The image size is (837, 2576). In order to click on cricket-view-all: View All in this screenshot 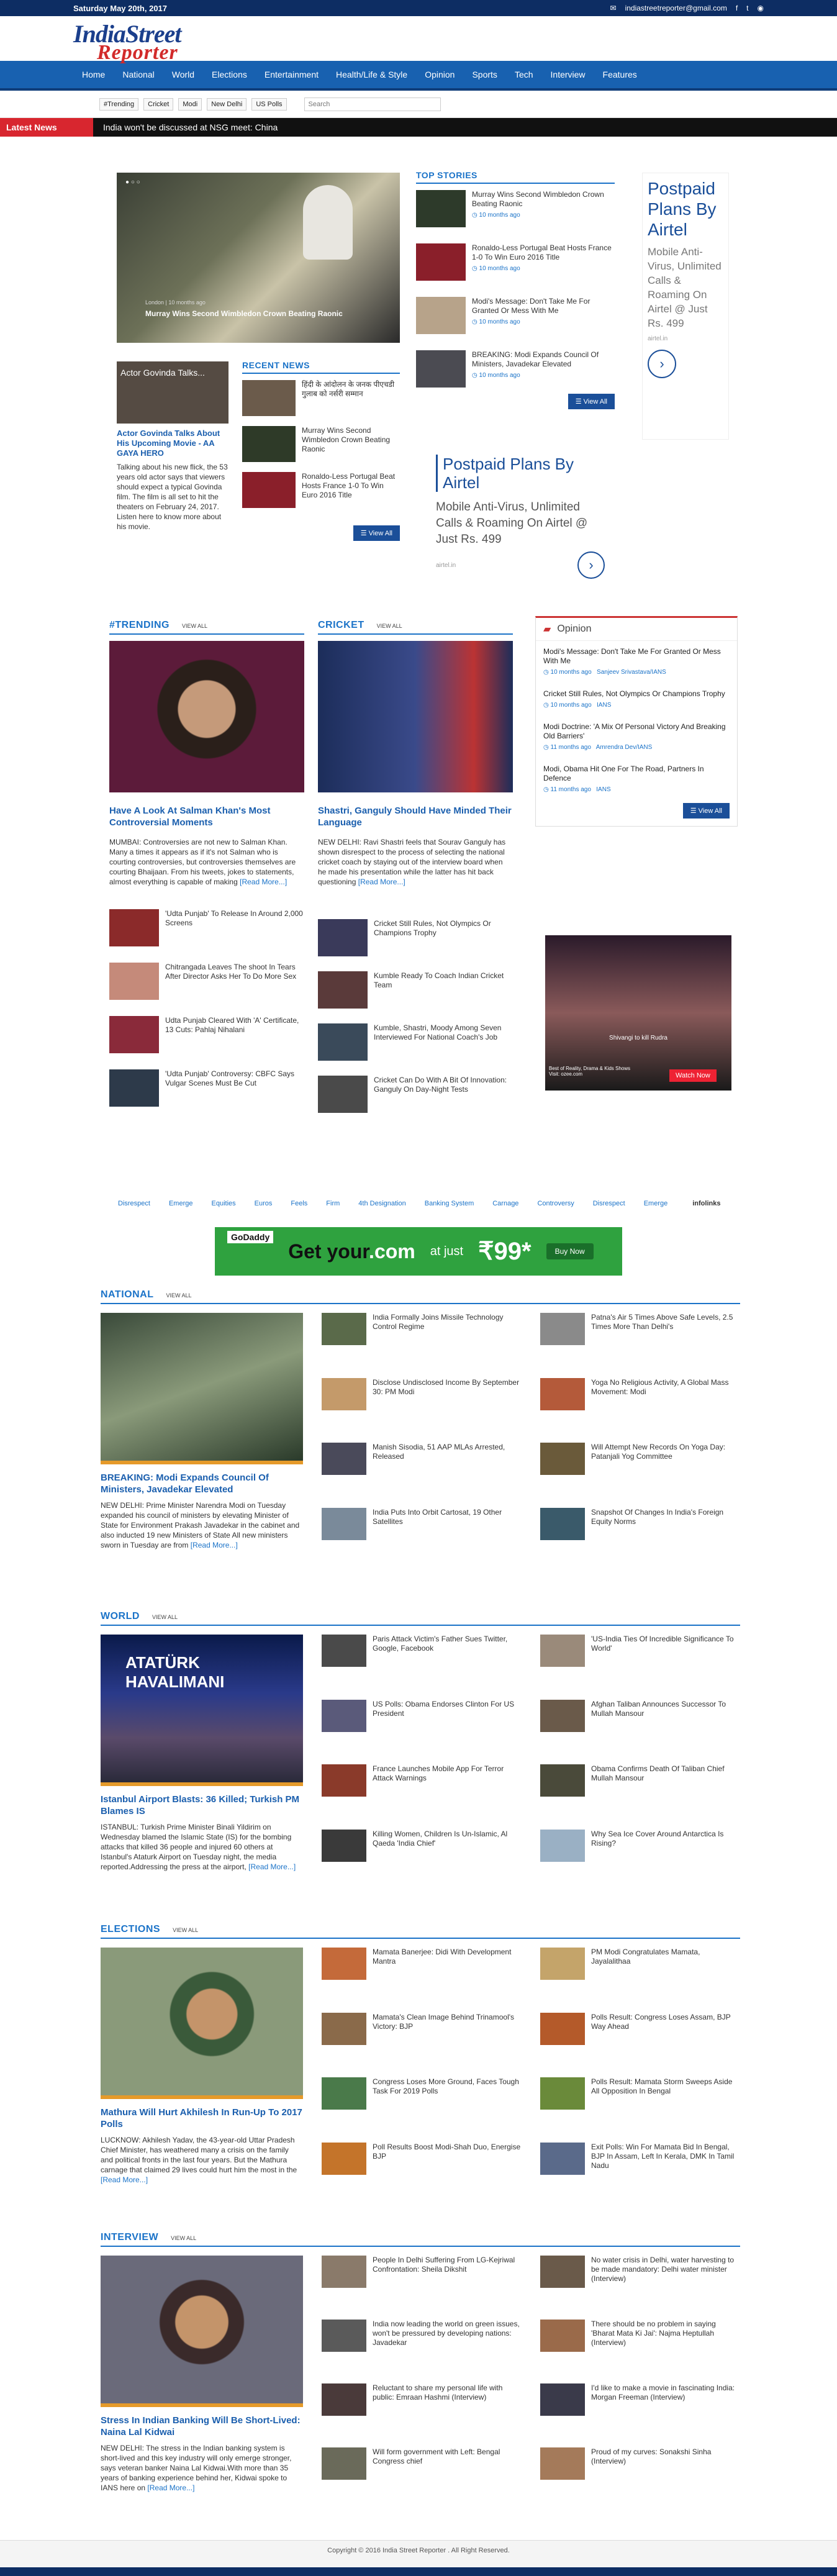, I will do `click(390, 626)`.